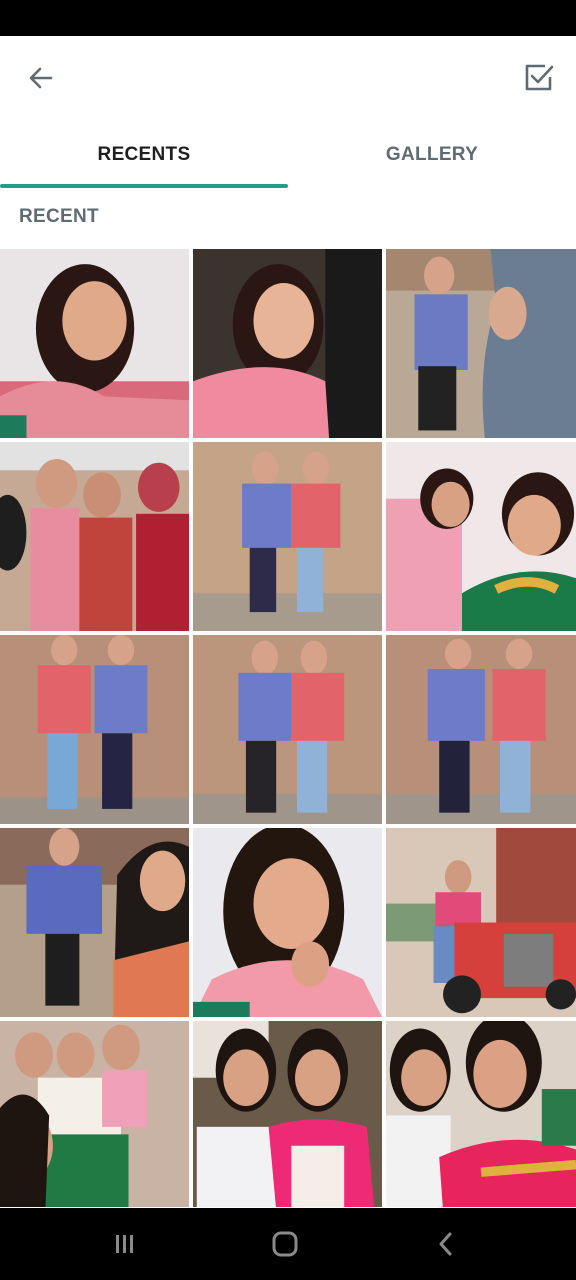 The height and width of the screenshot is (1280, 576). Describe the element at coordinates (144, 186) in the screenshot. I see `tab-indicator` at that location.